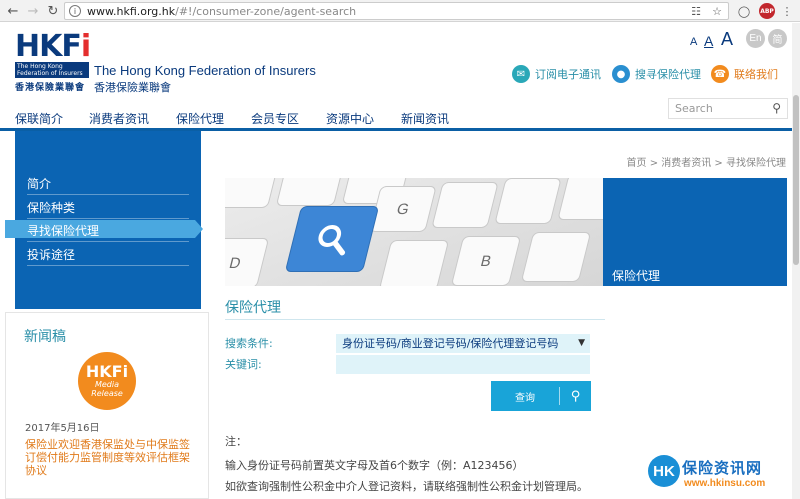 The image size is (800, 499). What do you see at coordinates (693, 42) in the screenshot?
I see `font-size-small: A` at bounding box center [693, 42].